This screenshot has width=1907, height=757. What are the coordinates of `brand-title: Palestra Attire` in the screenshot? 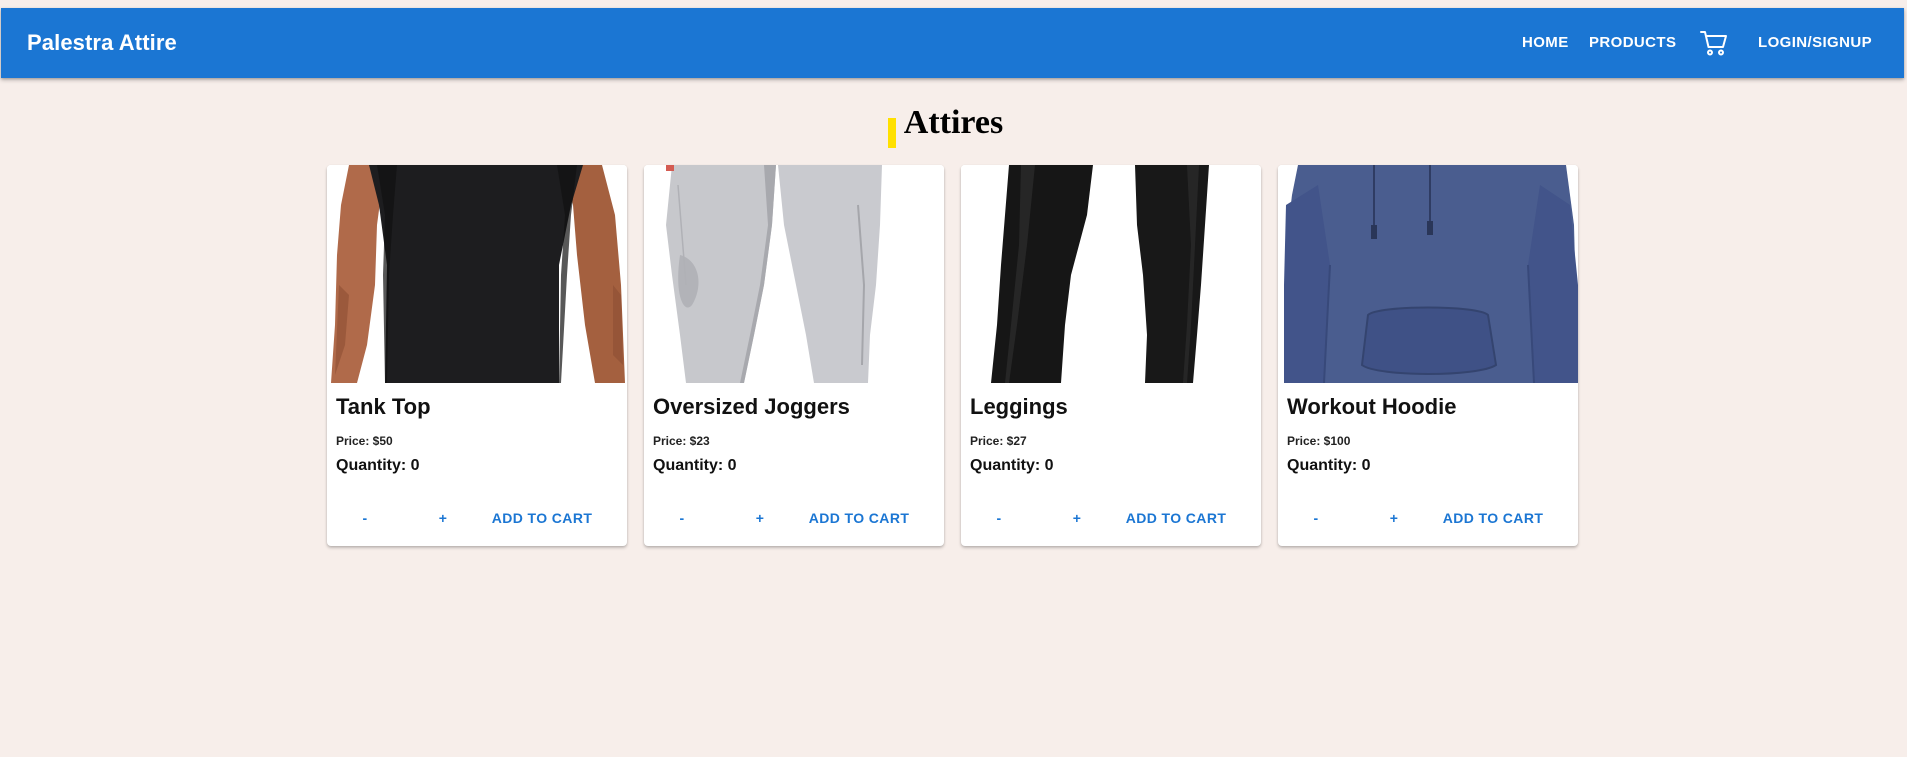 It's located at (102, 43).